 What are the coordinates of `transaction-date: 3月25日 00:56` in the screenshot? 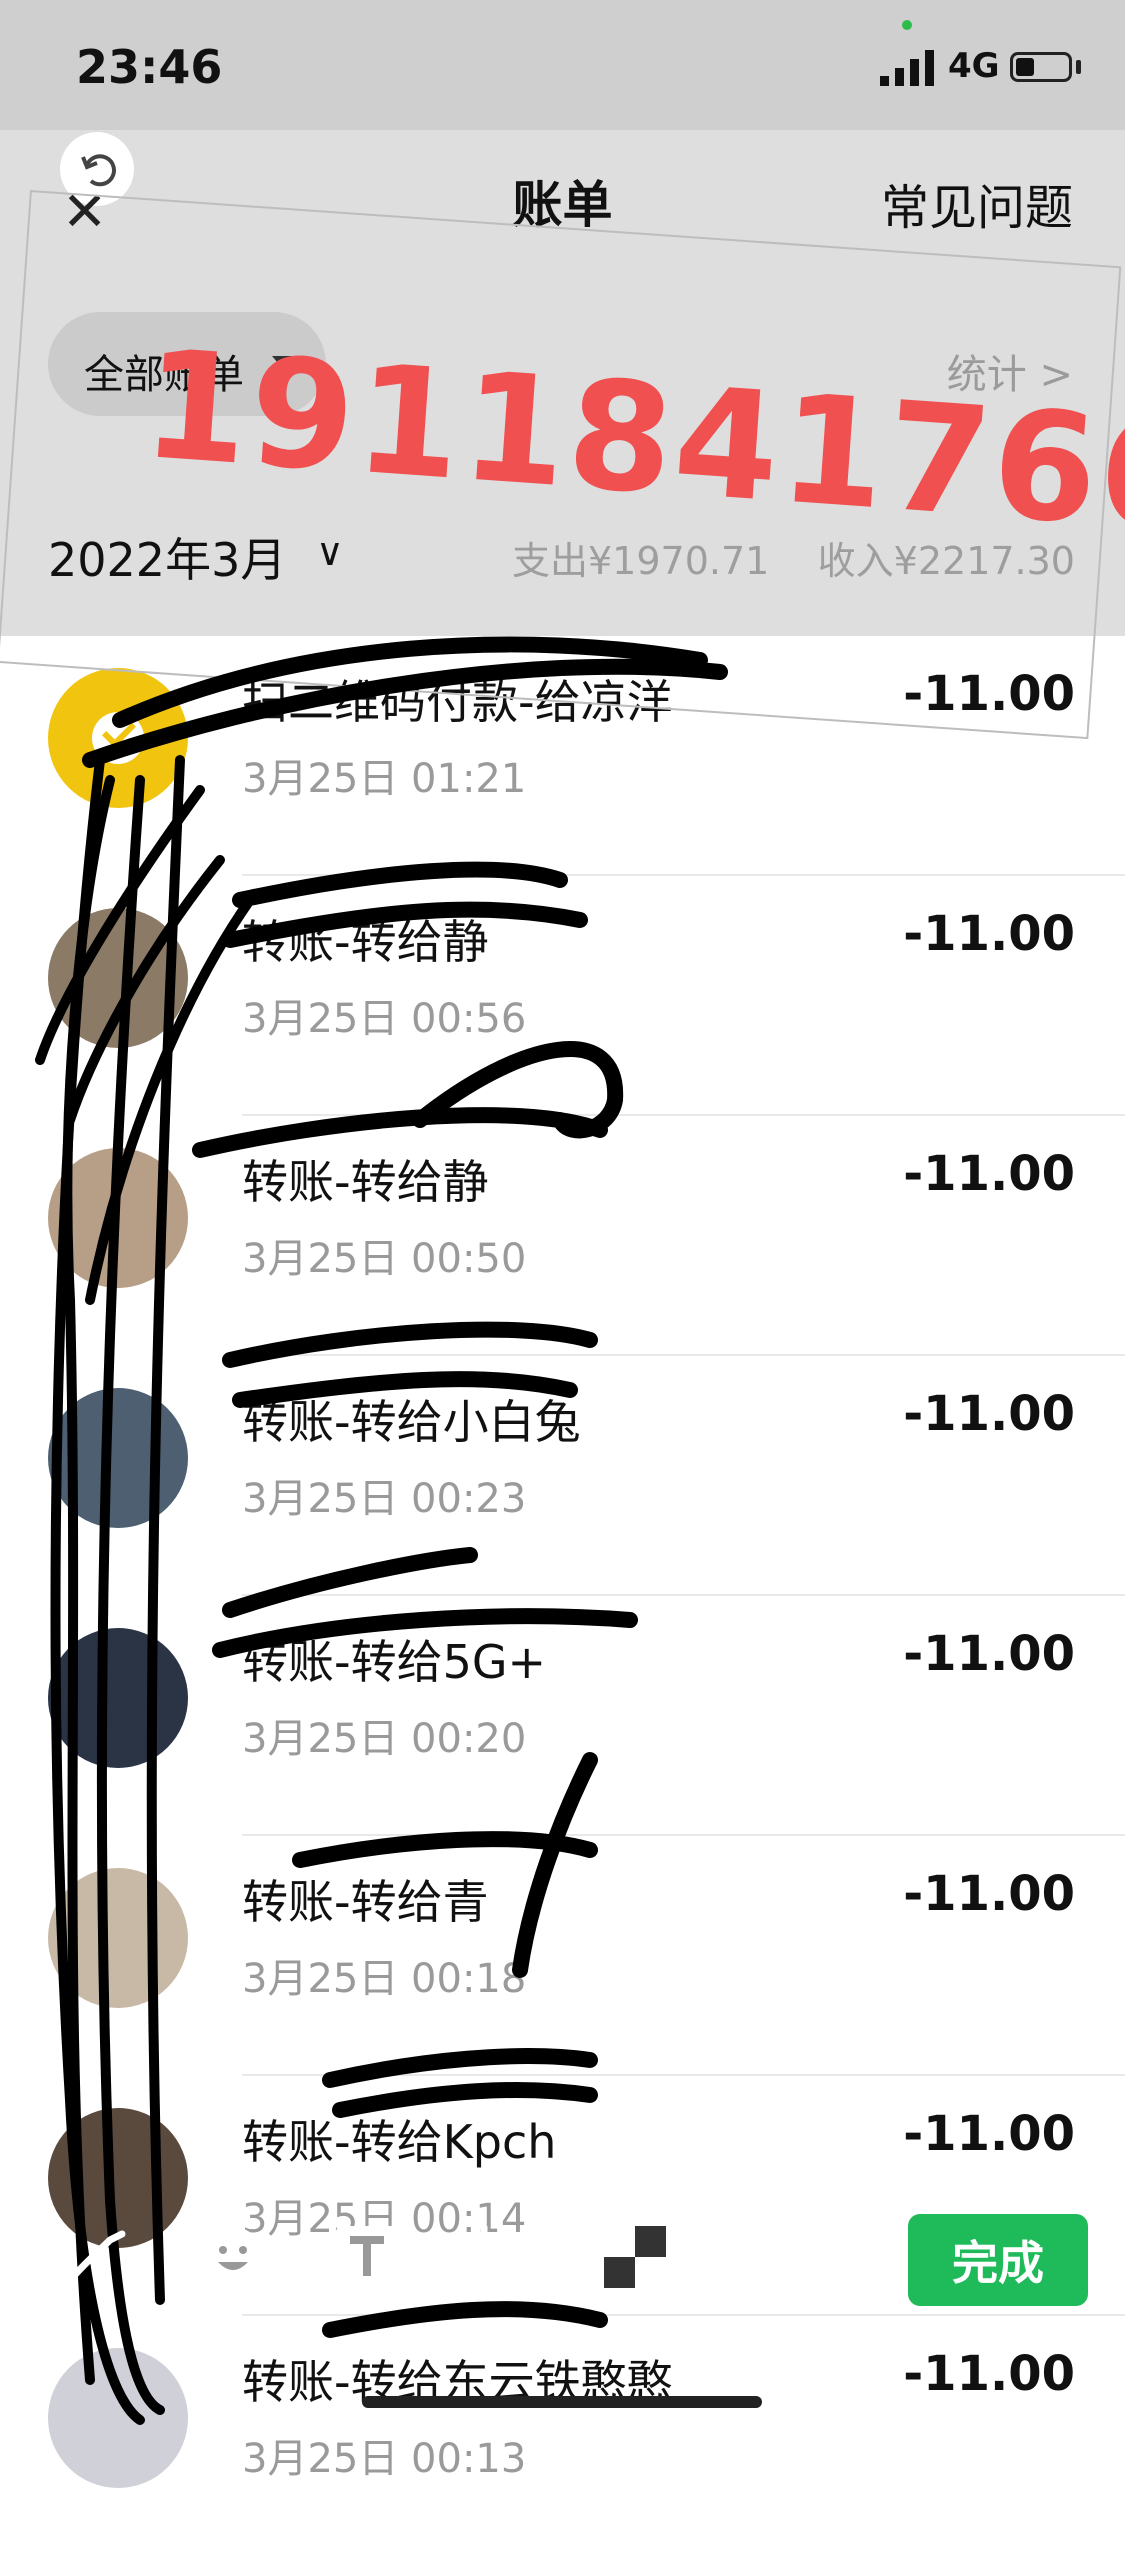 It's located at (384, 1019).